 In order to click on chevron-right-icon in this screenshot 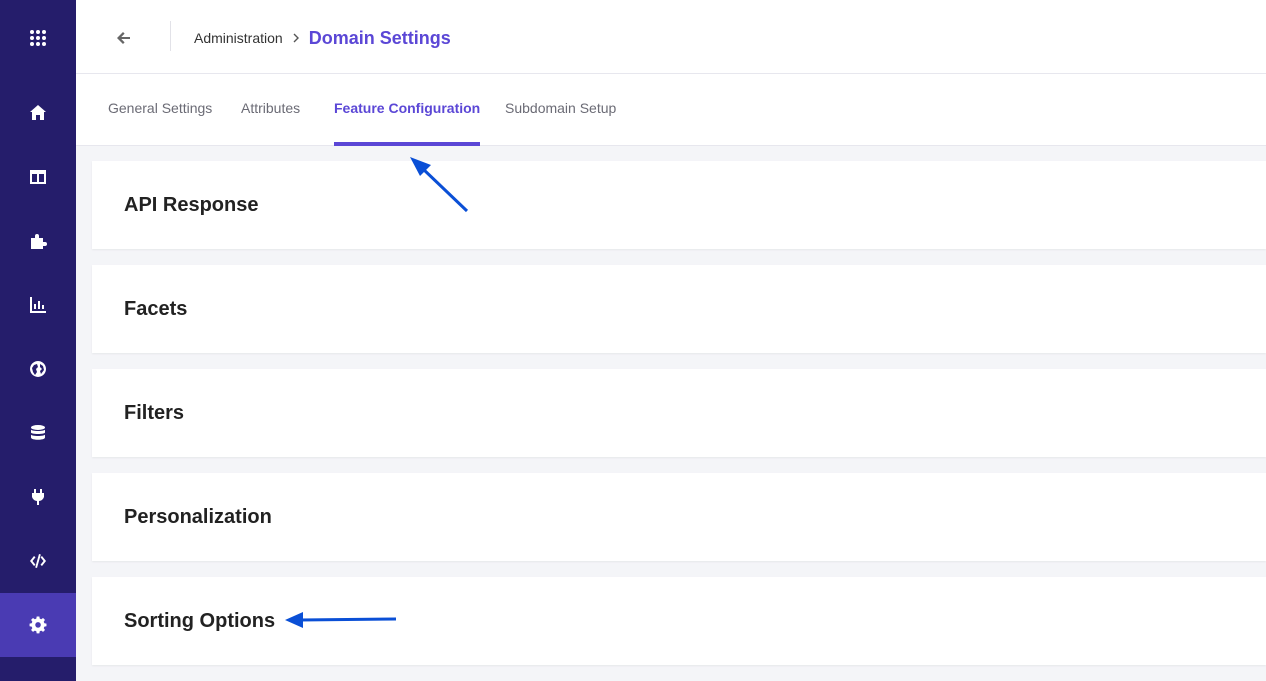, I will do `click(296, 38)`.